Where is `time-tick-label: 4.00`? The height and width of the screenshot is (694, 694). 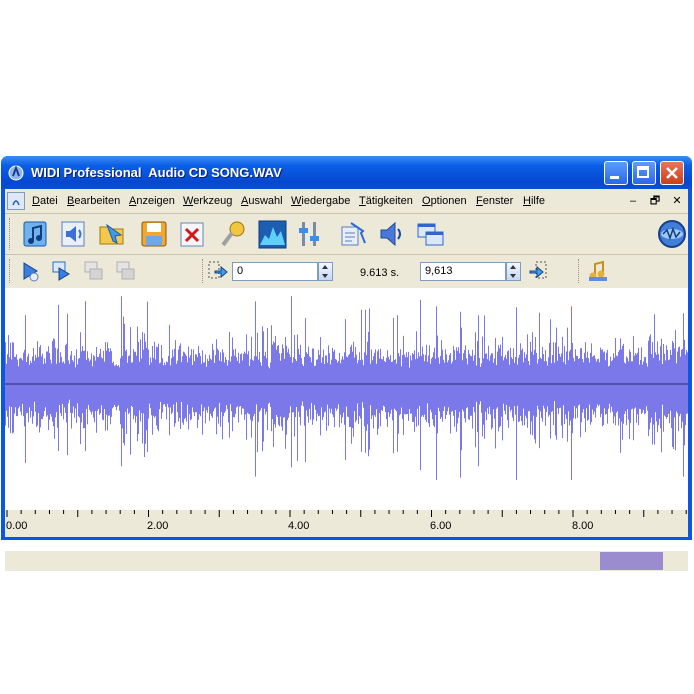 time-tick-label: 4.00 is located at coordinates (299, 526).